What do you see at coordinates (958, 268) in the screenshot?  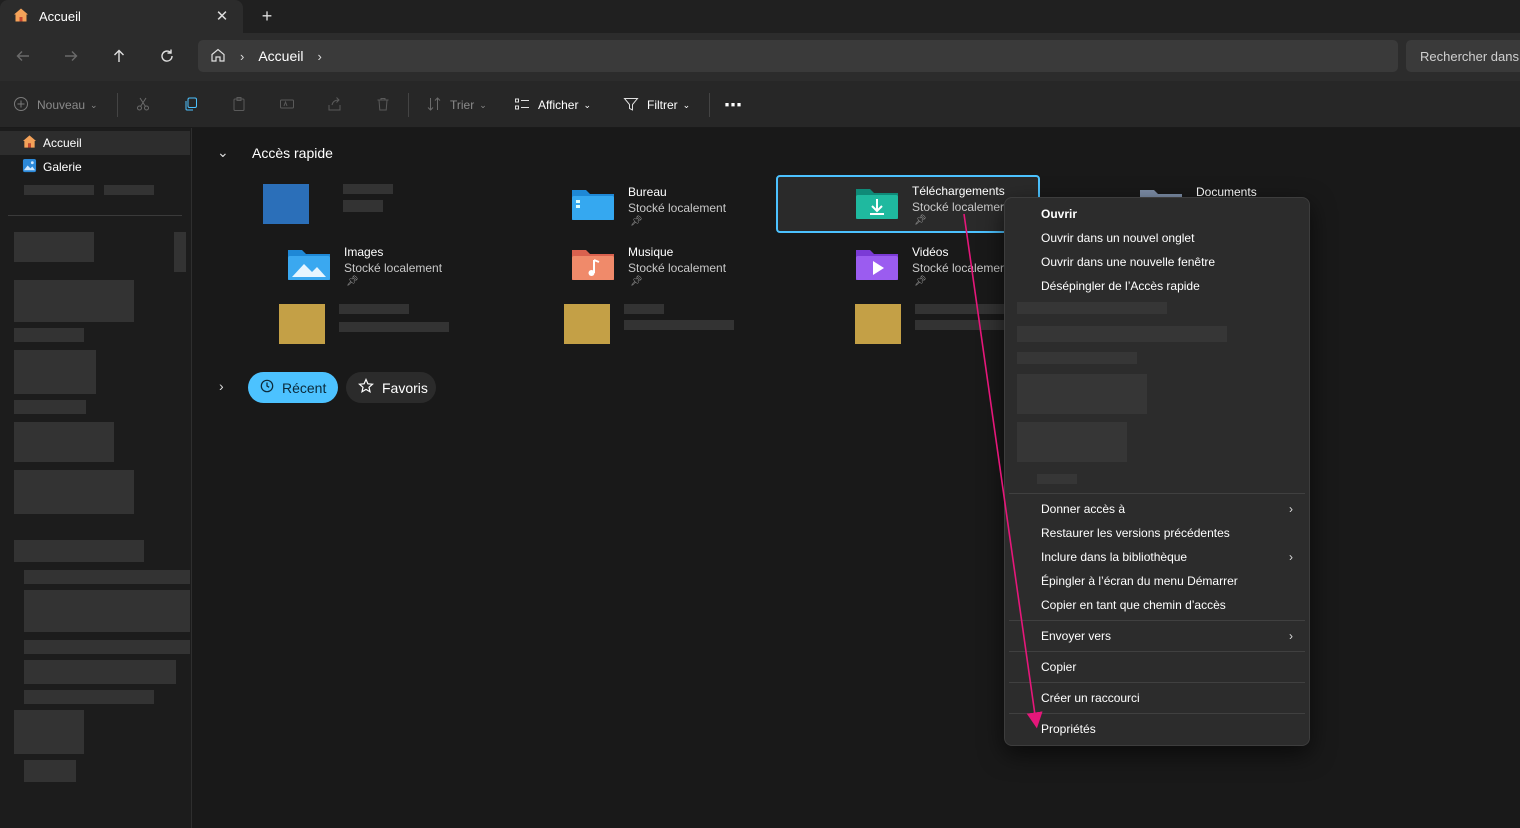 I see `item-subtitle: Stocké localemer` at bounding box center [958, 268].